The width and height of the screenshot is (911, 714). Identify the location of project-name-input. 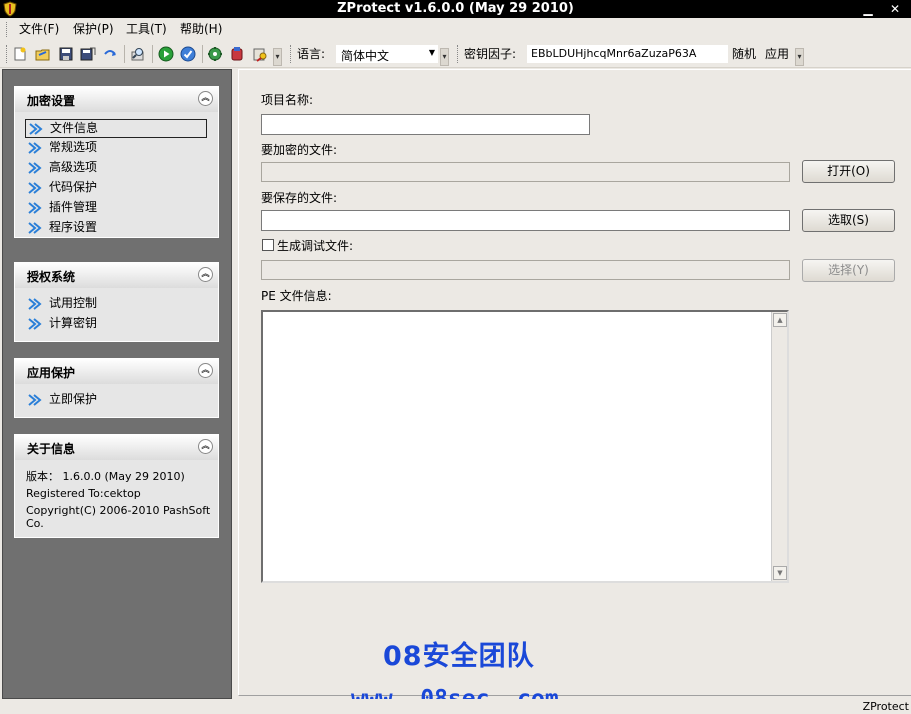
(425, 124).